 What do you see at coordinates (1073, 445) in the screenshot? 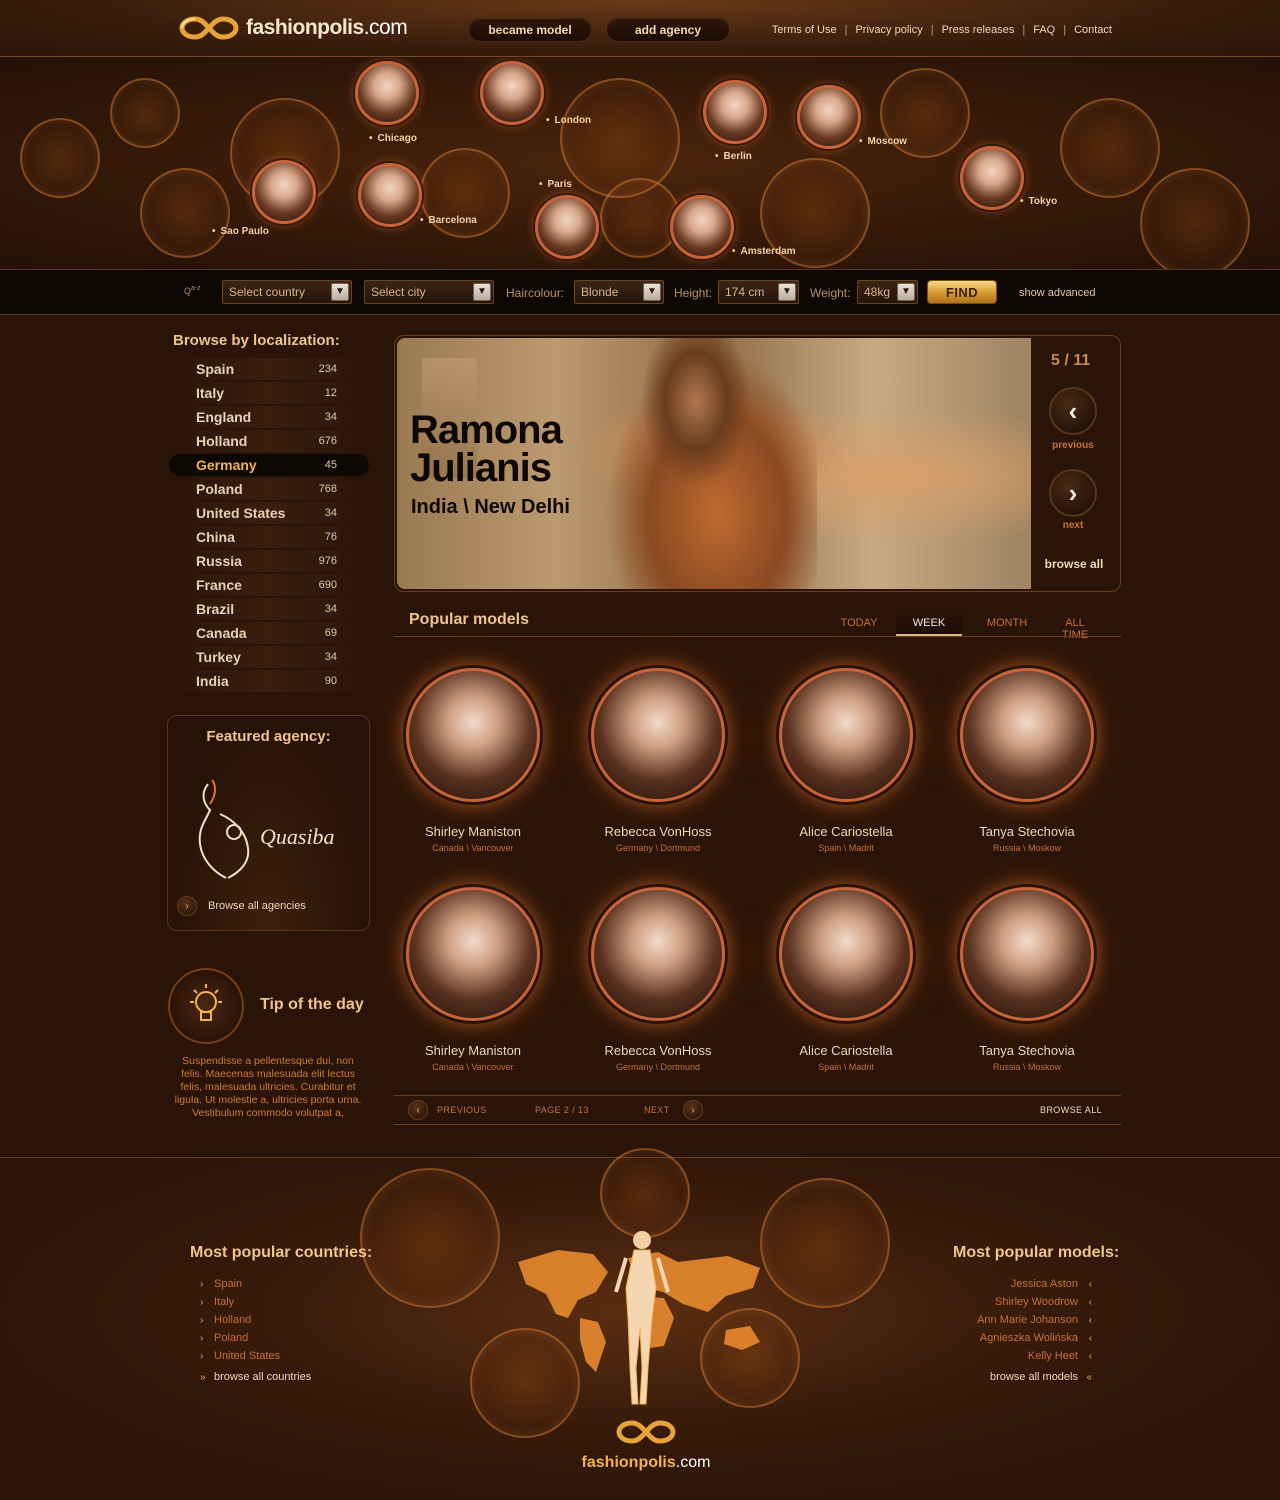
I see `previous-slide-label: previous` at bounding box center [1073, 445].